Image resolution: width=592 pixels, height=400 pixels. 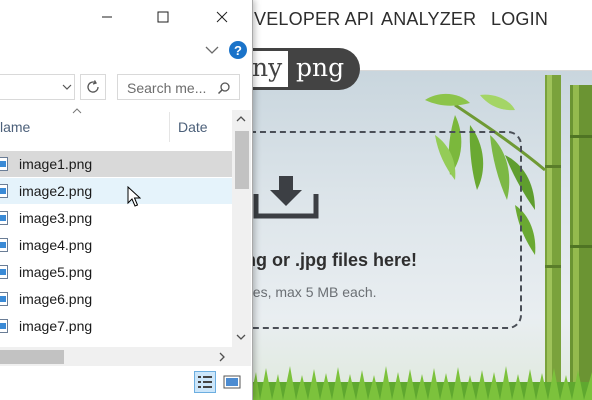 I want to click on file-name: image3.png, so click(x=56, y=218).